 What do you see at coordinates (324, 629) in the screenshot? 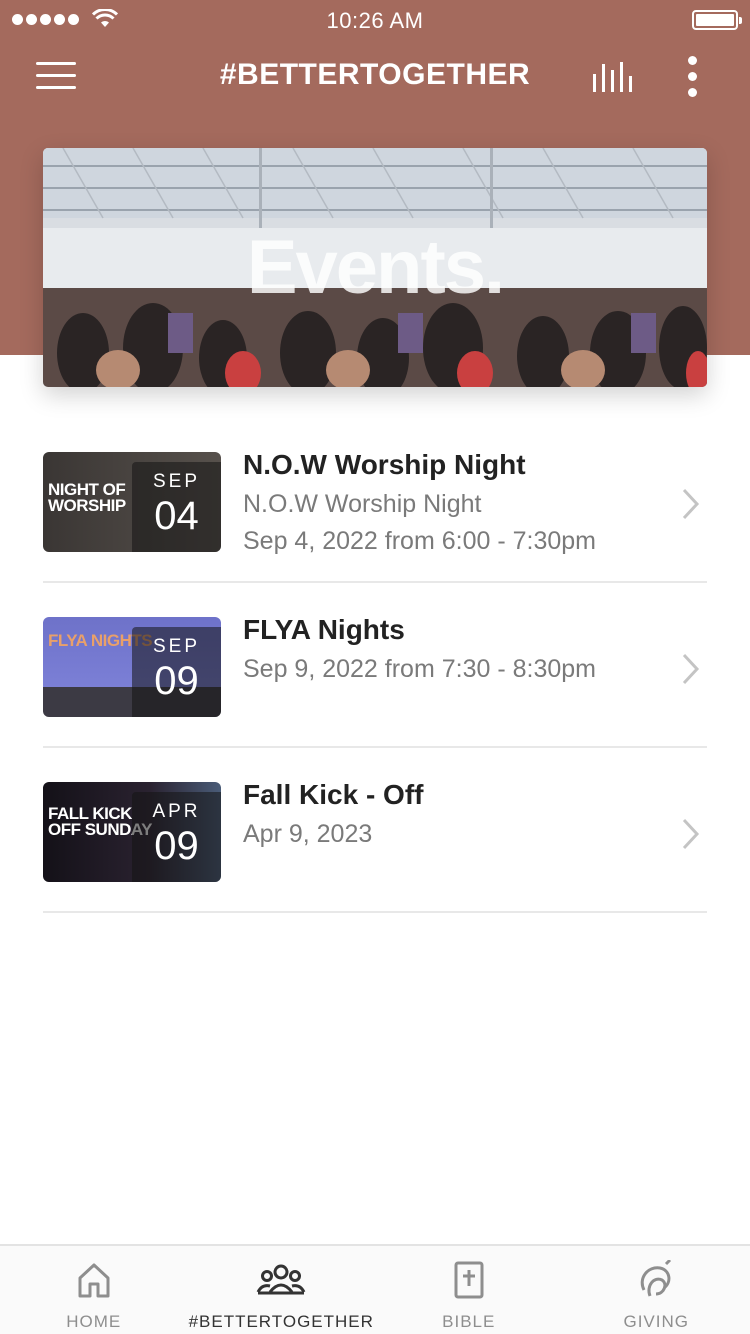
I see `event-title: FLYA Nights` at bounding box center [324, 629].